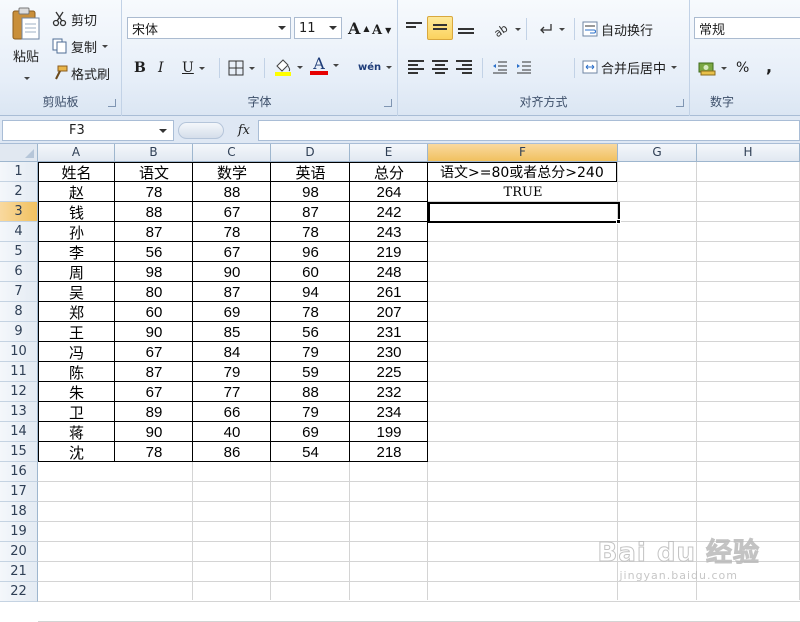 The height and width of the screenshot is (622, 800). Describe the element at coordinates (389, 153) in the screenshot. I see `column-header-e: E` at that location.